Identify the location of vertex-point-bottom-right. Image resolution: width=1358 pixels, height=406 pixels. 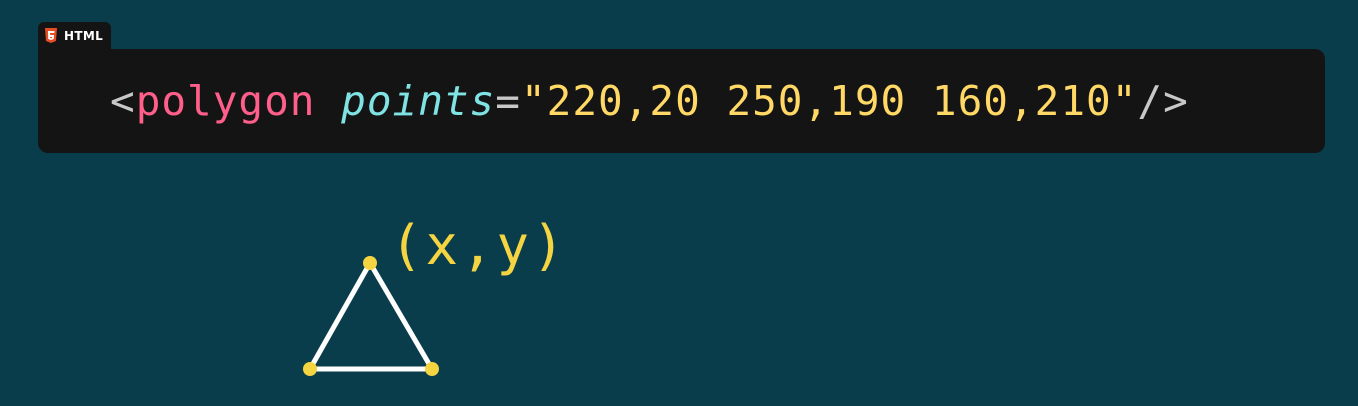
(432, 369).